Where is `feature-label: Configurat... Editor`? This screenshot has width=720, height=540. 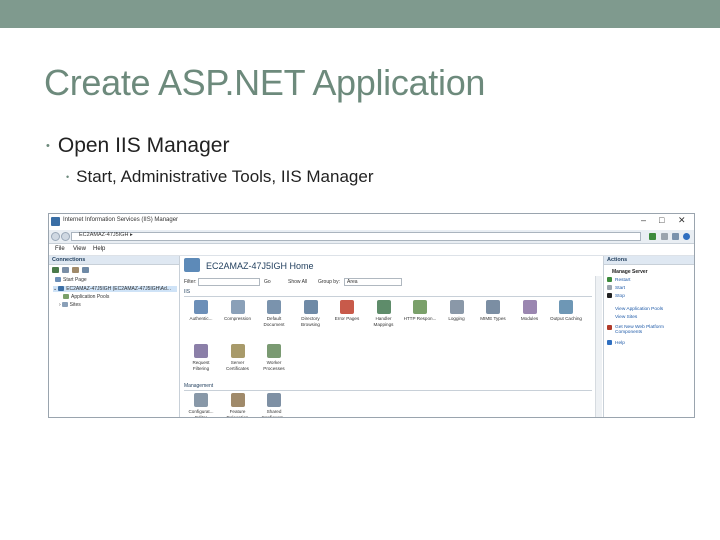 feature-label: Configurat... Editor is located at coordinates (201, 413).